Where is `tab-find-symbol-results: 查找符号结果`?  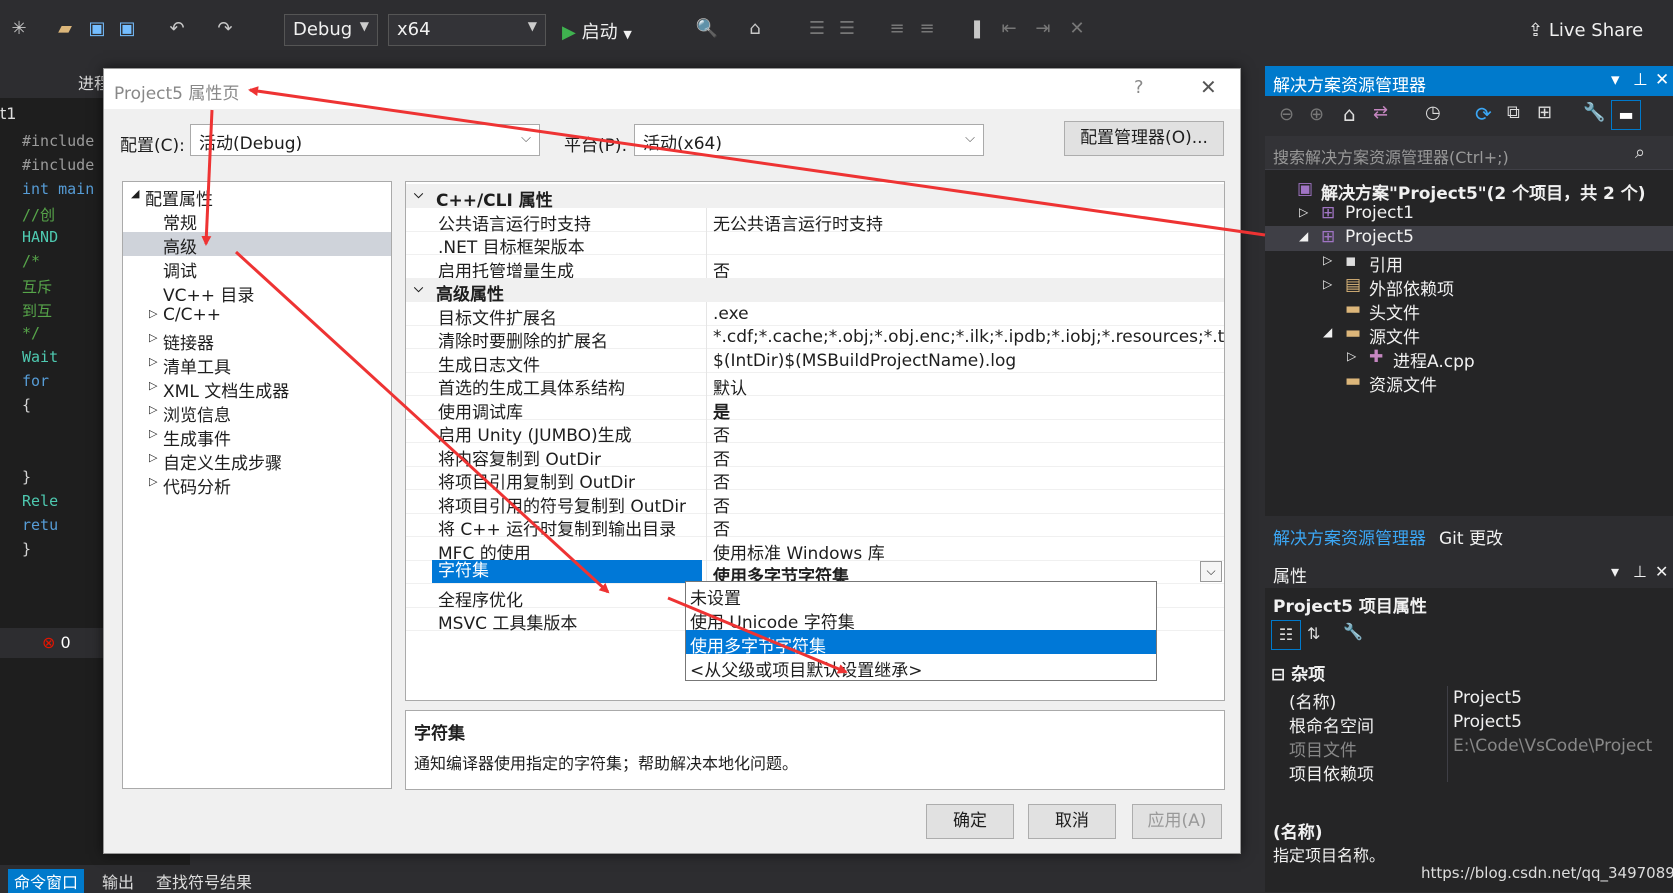 tab-find-symbol-results: 查找符号结果 is located at coordinates (204, 881).